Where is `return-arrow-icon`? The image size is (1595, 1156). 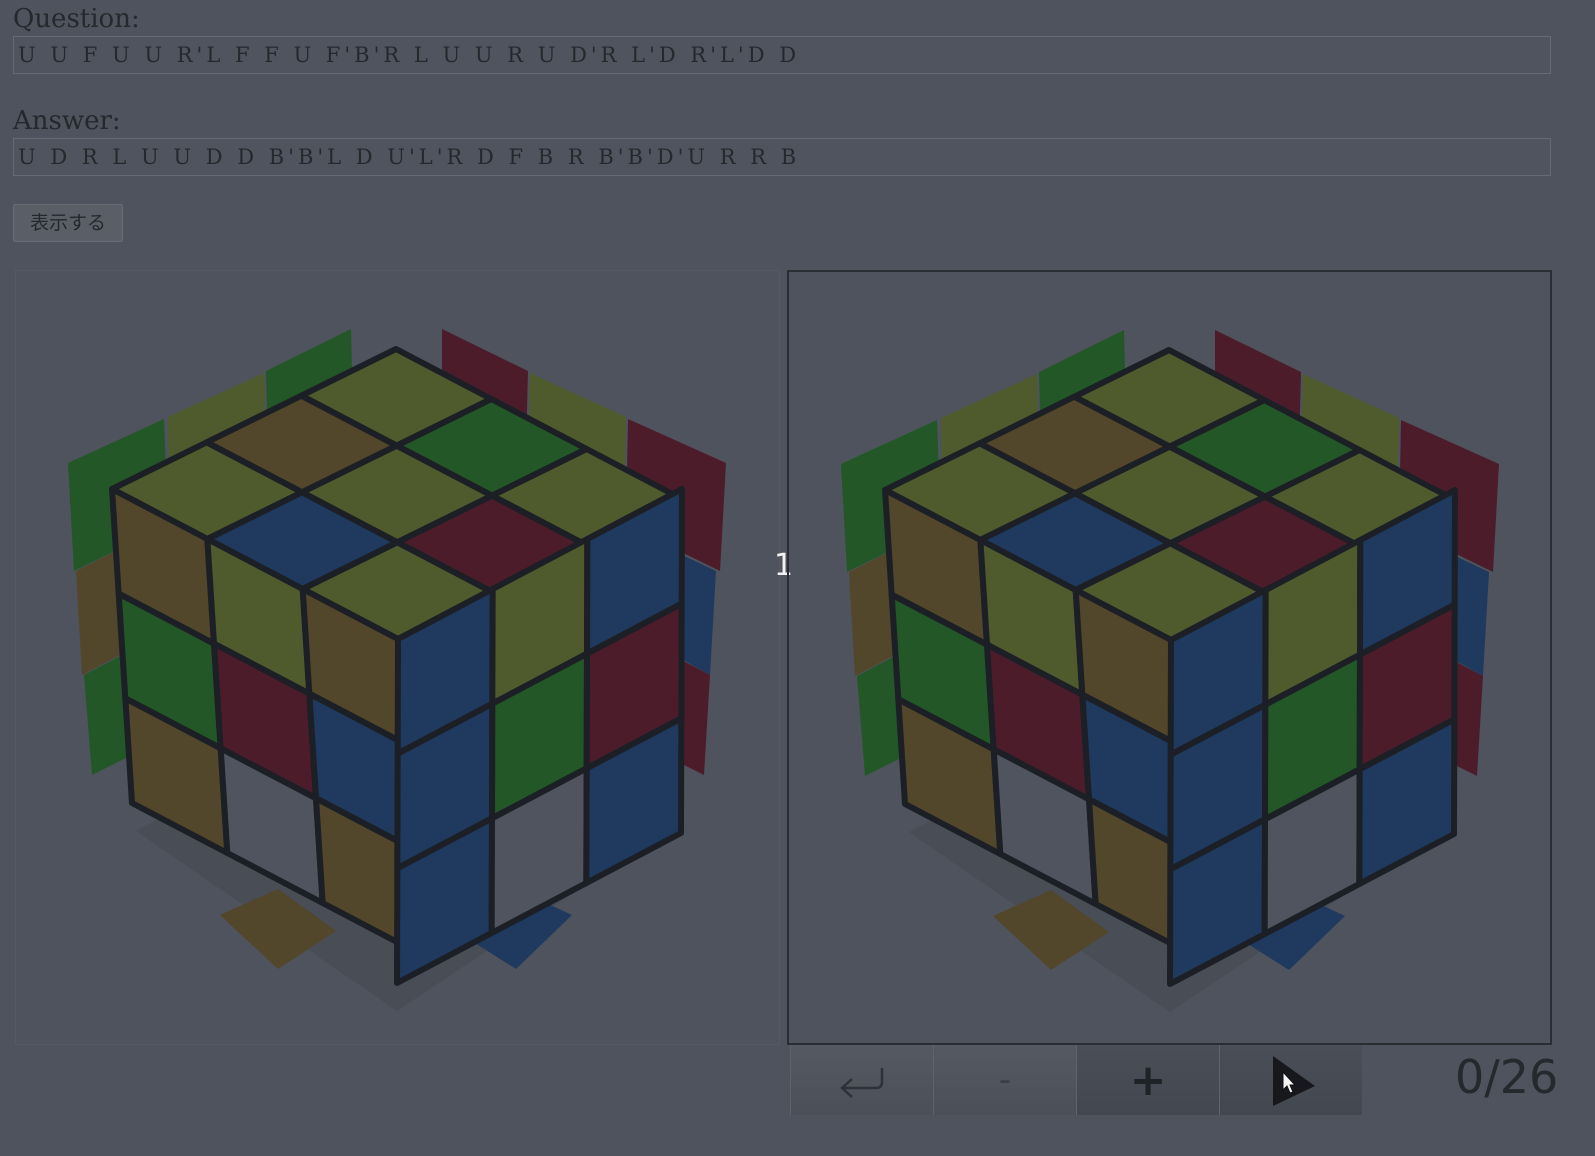 return-arrow-icon is located at coordinates (862, 1083).